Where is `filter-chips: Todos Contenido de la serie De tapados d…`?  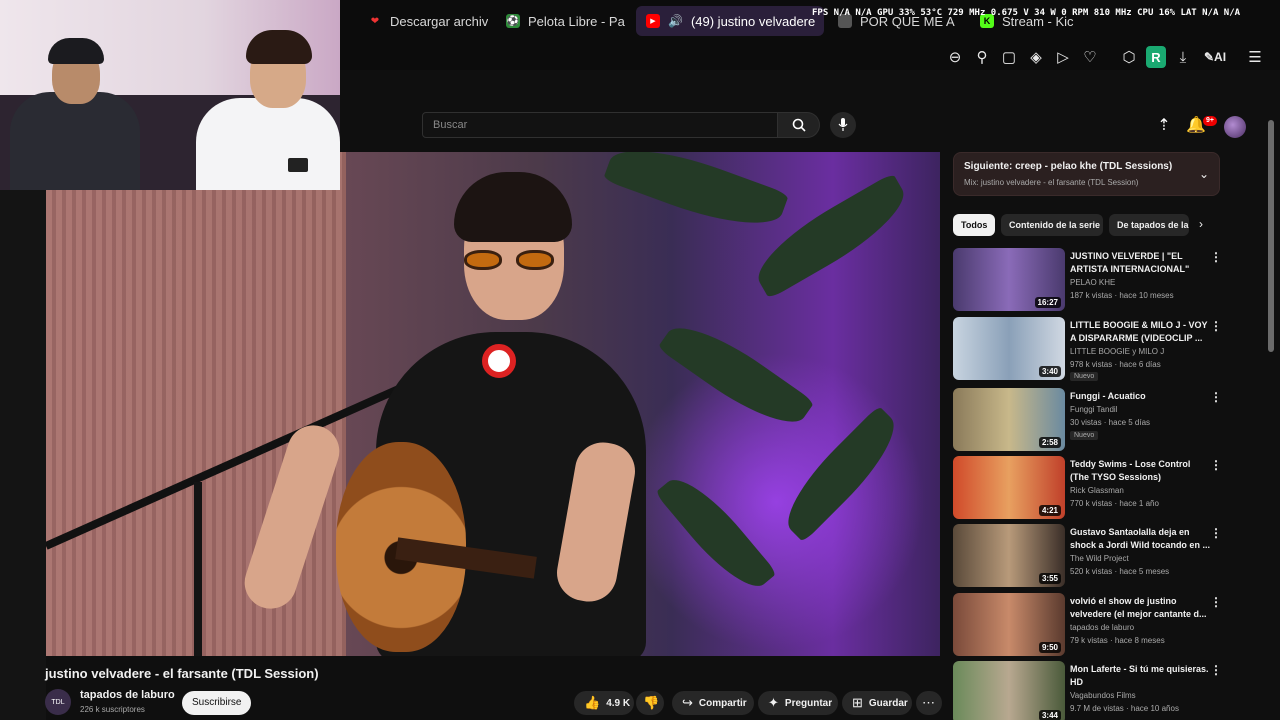 filter-chips: Todos Contenido de la serie De tapados d… is located at coordinates (1083, 225).